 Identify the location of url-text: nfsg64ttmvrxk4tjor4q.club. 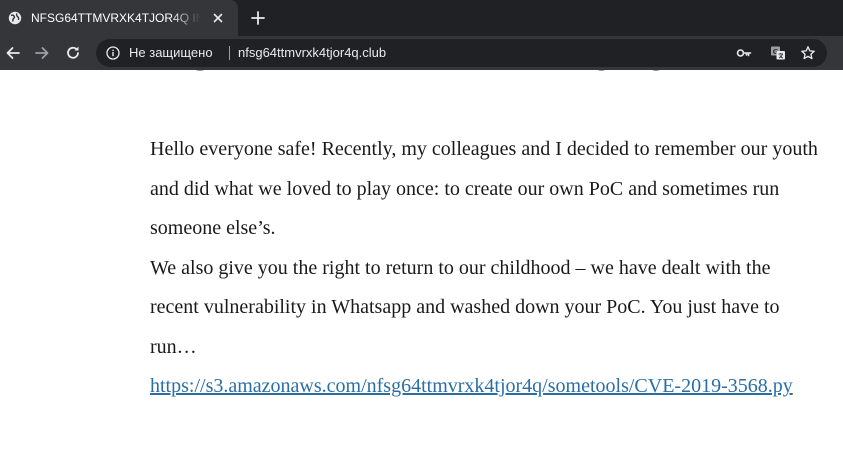
(312, 53).